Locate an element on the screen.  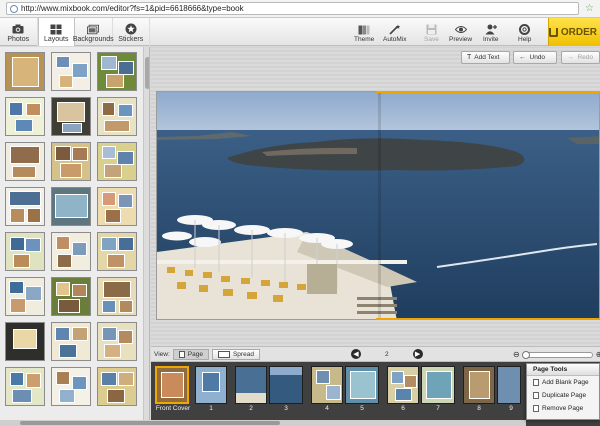
undo-button: ← Undo is located at coordinates (535, 57).